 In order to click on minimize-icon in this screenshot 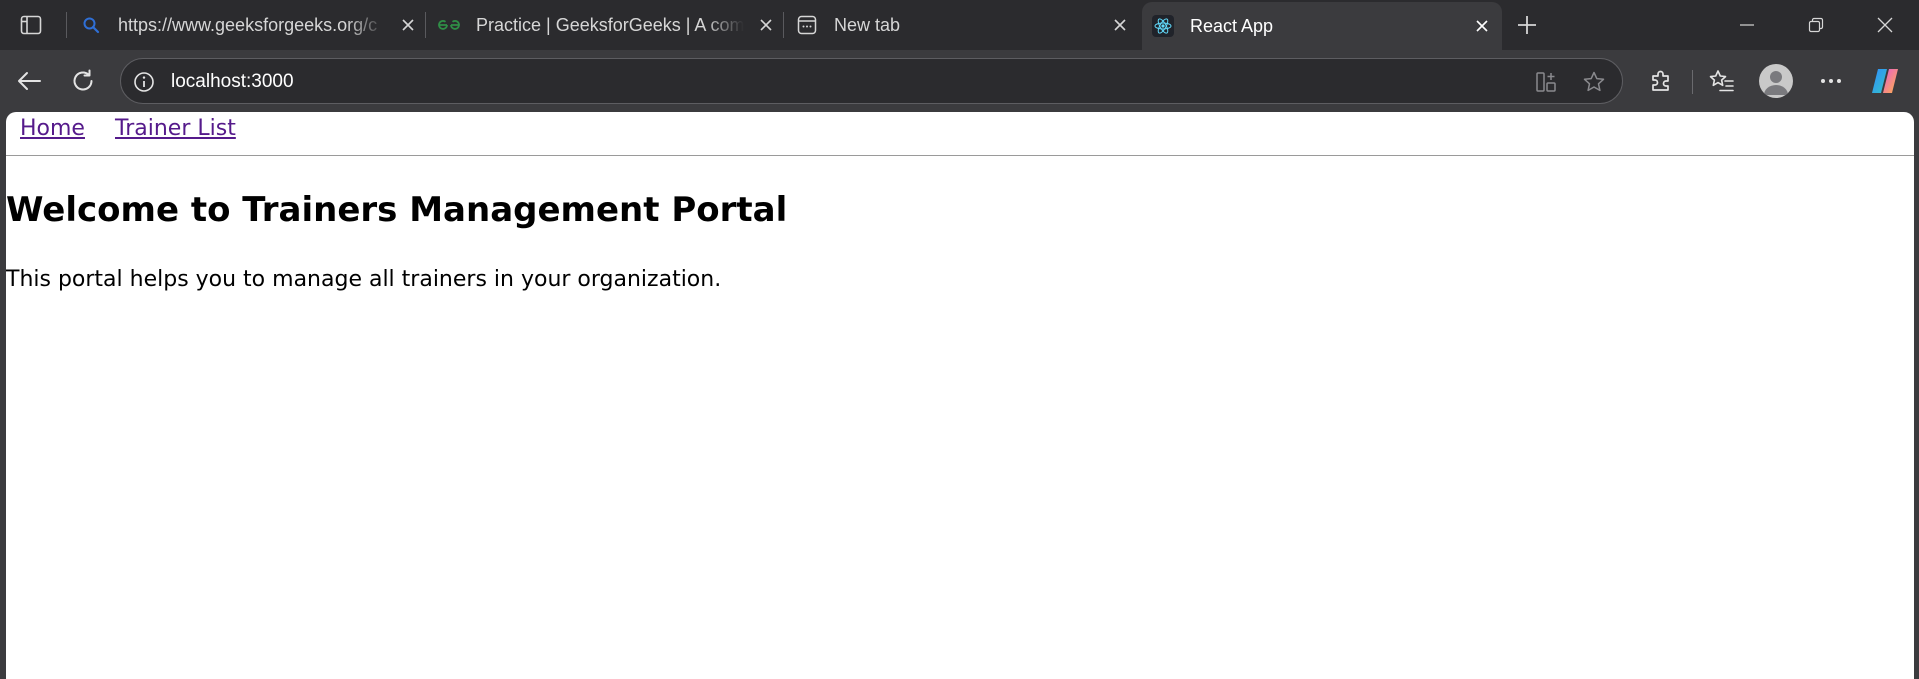, I will do `click(1747, 25)`.